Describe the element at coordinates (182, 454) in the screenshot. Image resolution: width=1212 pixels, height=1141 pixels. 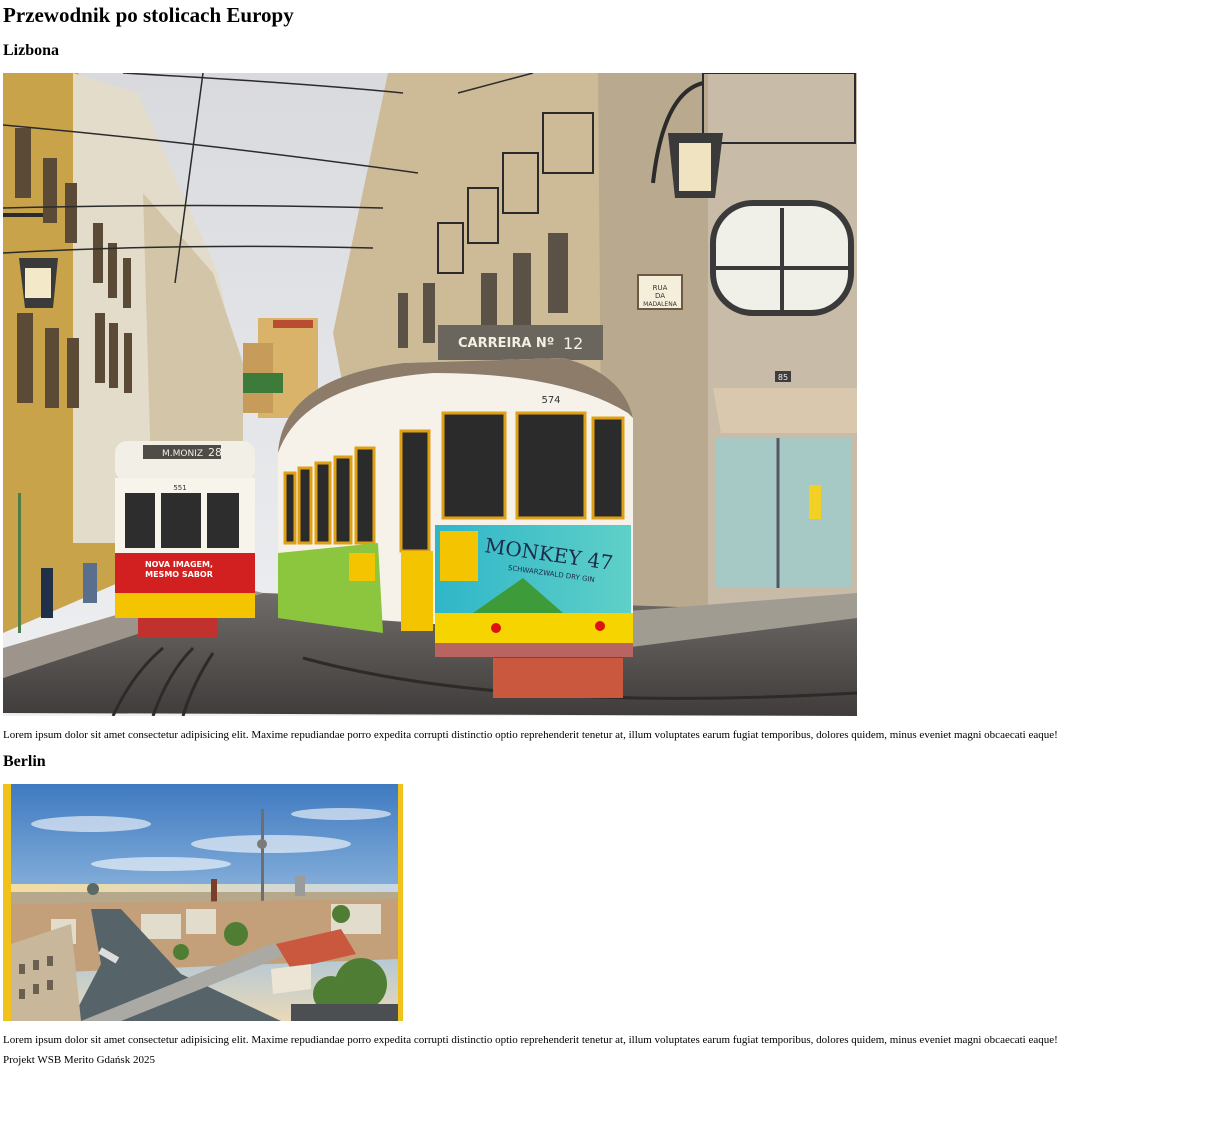
I see `svg-text: M.MONIZ` at that location.